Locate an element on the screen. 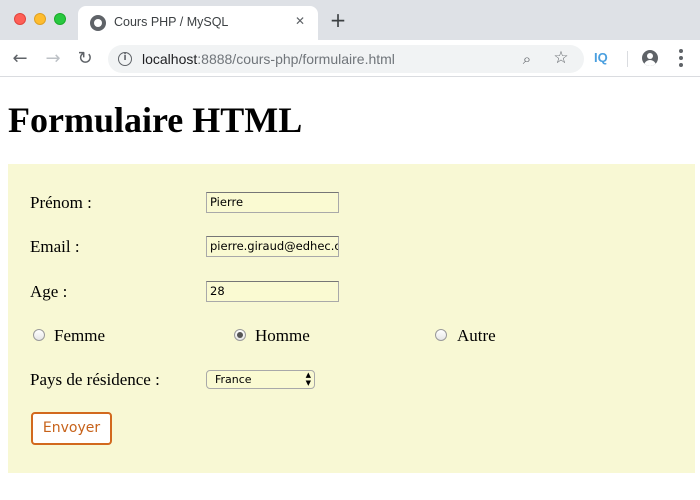 Image resolution: width=700 pixels, height=500 pixels. star-icon: ☆ is located at coordinates (561, 58).